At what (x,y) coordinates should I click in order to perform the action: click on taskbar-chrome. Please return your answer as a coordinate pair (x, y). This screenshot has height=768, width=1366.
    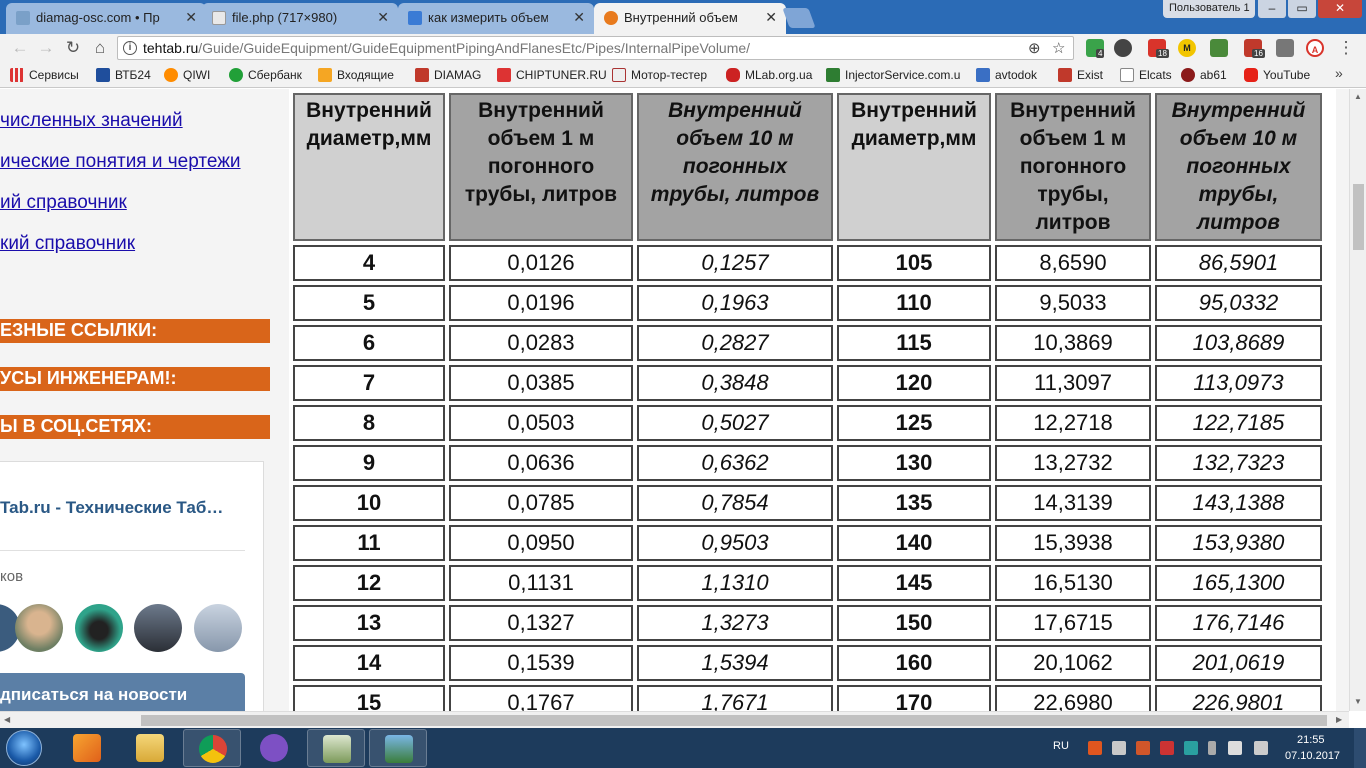
    Looking at the image, I should click on (212, 748).